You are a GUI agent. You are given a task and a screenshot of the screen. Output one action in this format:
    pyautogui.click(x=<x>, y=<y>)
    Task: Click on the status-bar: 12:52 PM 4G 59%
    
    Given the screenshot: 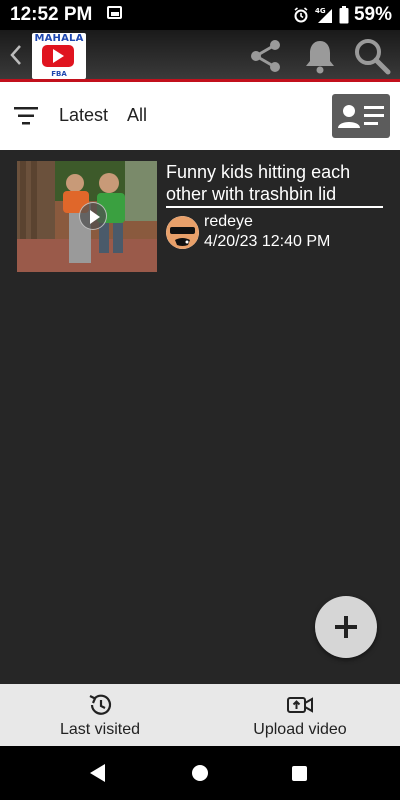 What is the action you would take?
    pyautogui.click(x=200, y=15)
    